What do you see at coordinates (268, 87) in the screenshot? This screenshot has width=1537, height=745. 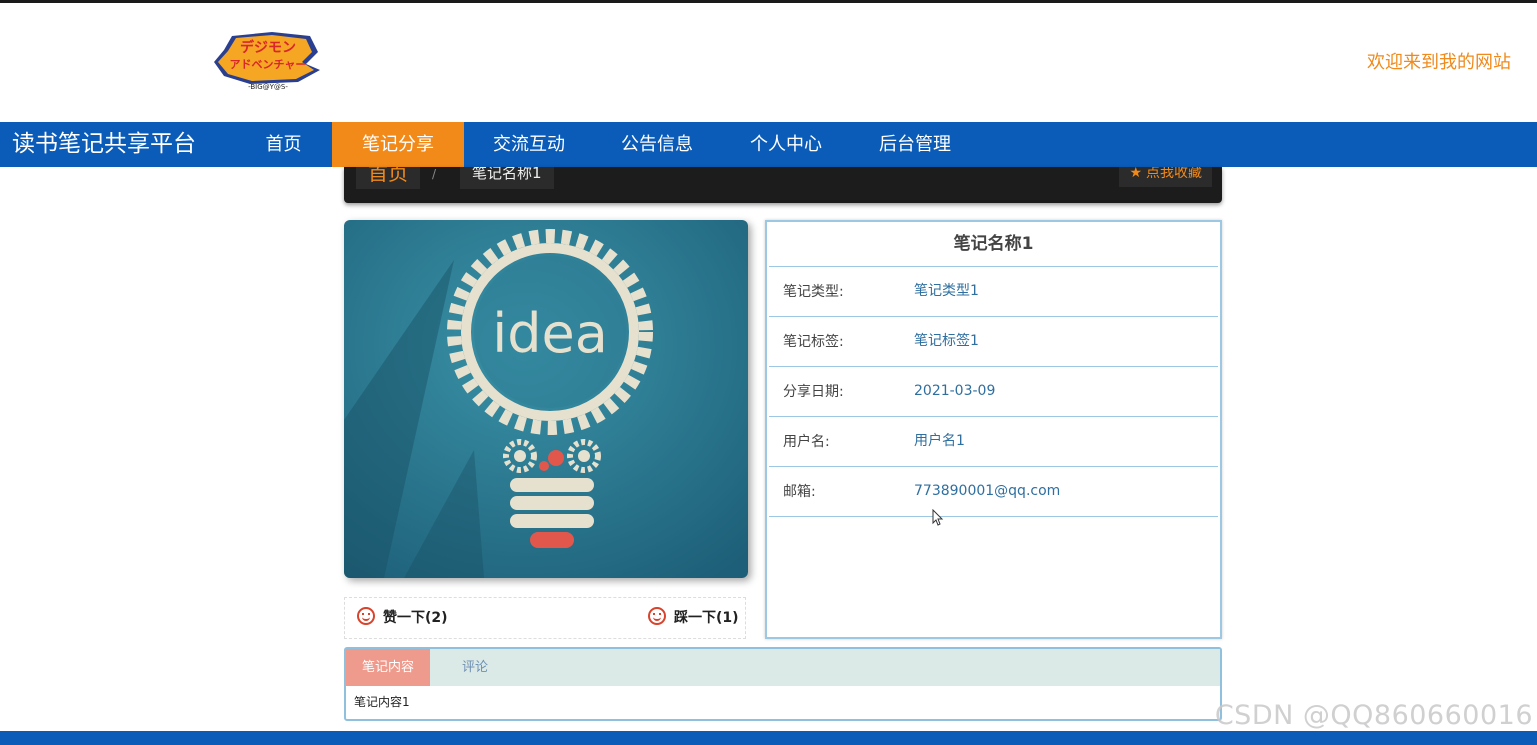 I see `logo-text-bottom: -BIG@Y@S-` at bounding box center [268, 87].